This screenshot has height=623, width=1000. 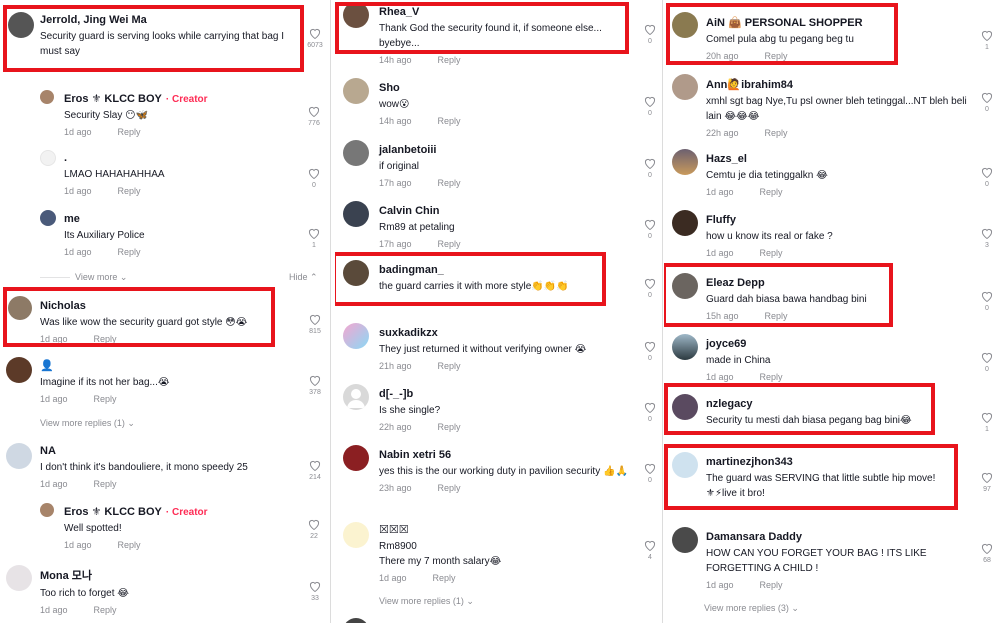 What do you see at coordinates (314, 529) in the screenshot?
I see `like-button: 22` at bounding box center [314, 529].